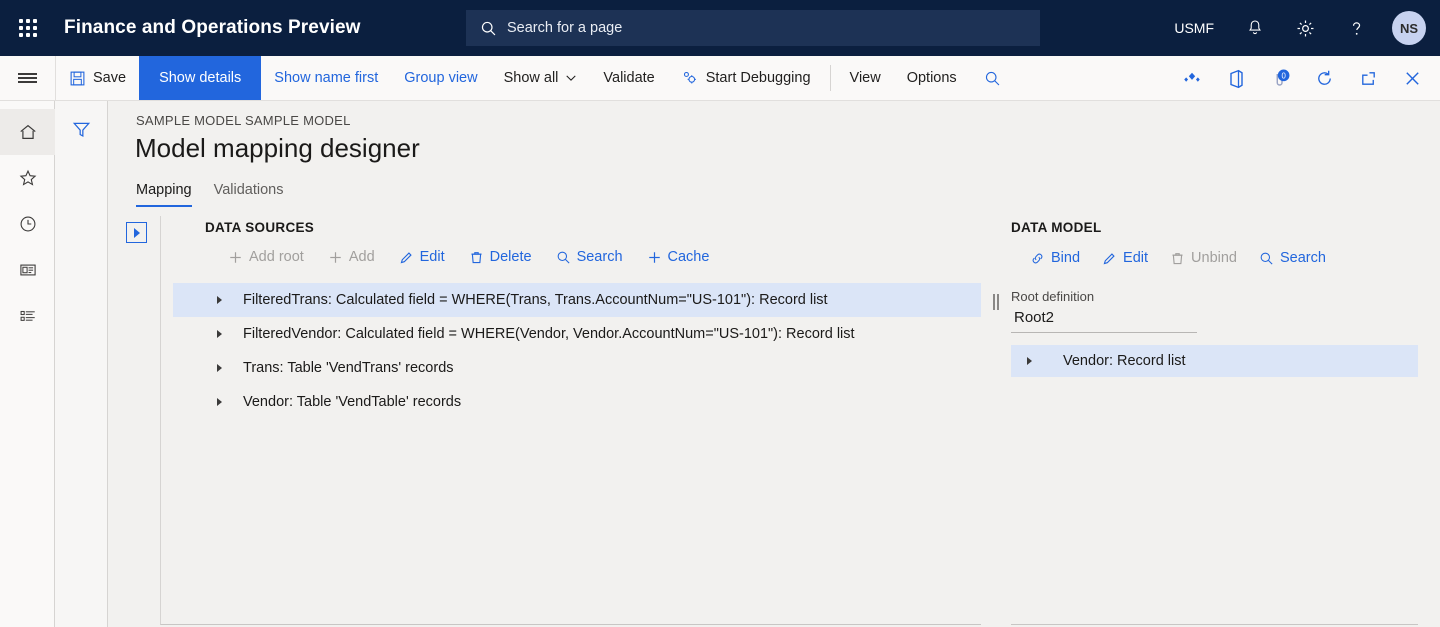 Image resolution: width=1440 pixels, height=627 pixels. What do you see at coordinates (830, 78) in the screenshot?
I see `command-separator` at bounding box center [830, 78].